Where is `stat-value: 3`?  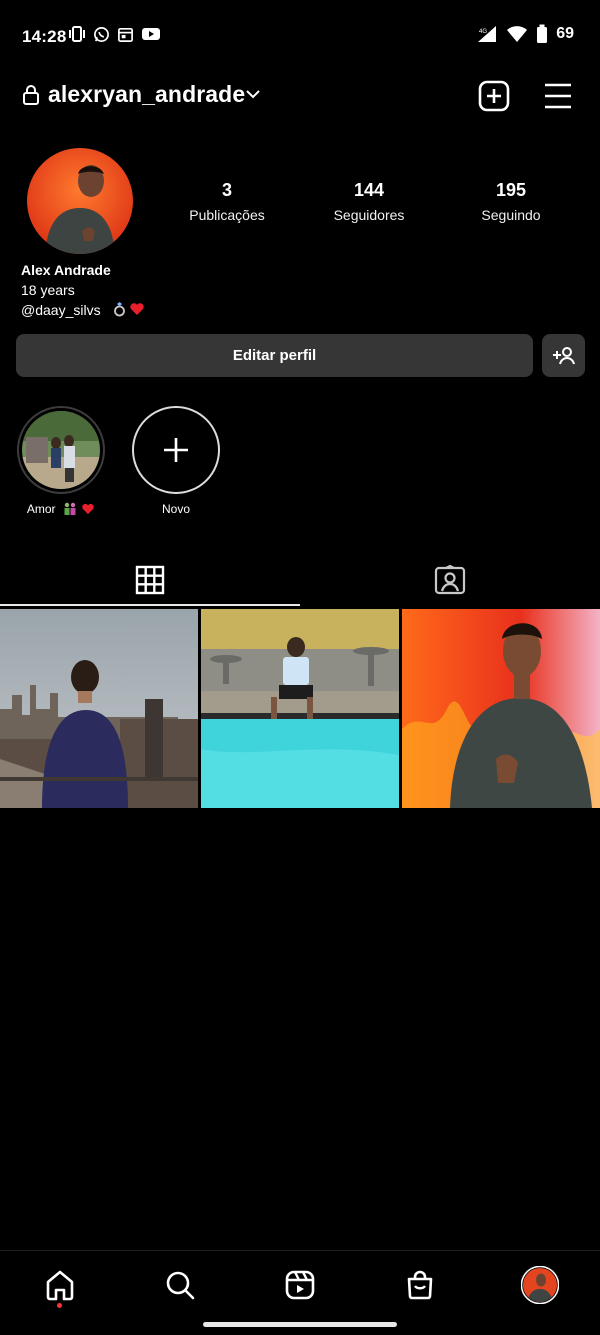 stat-value: 3 is located at coordinates (226, 190).